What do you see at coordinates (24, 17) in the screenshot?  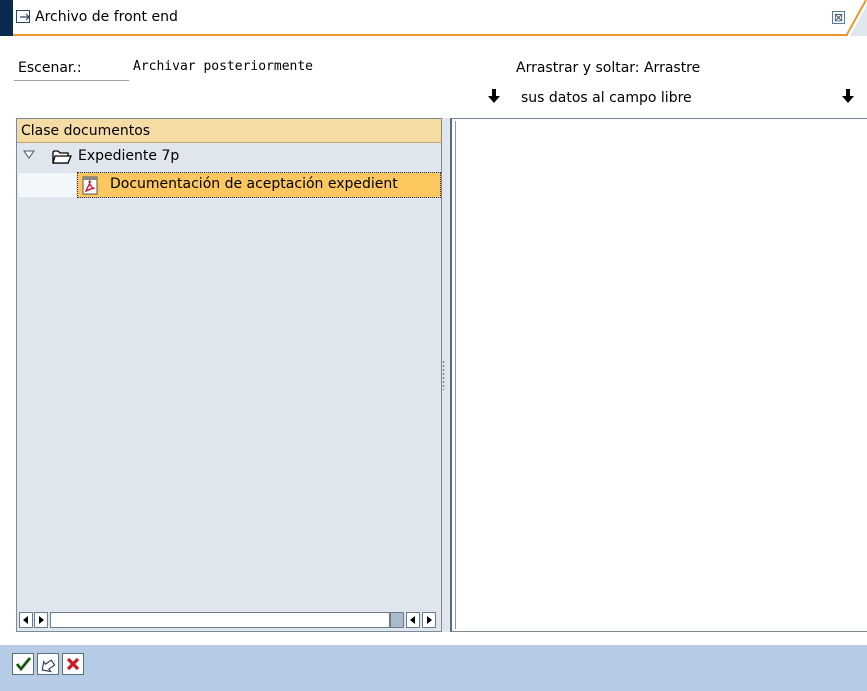 I see `window-icon` at bounding box center [24, 17].